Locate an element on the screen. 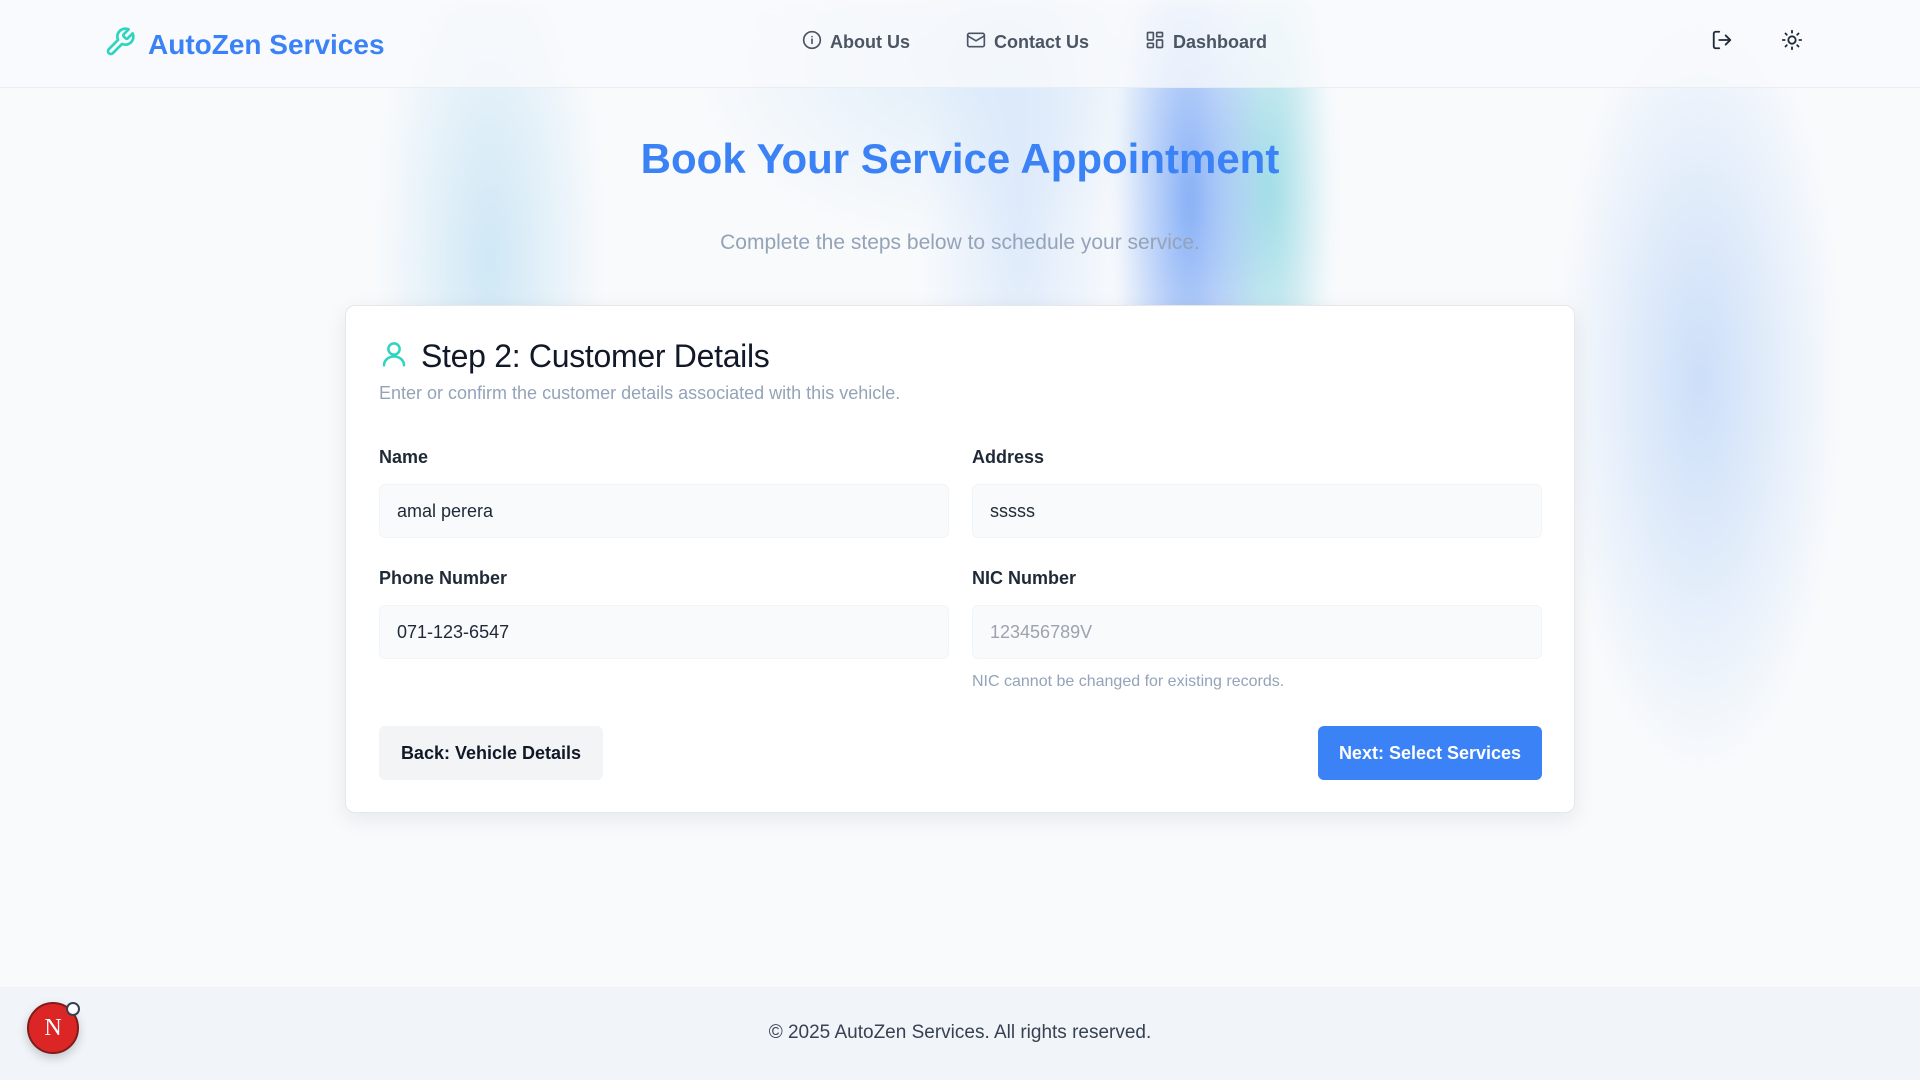 The width and height of the screenshot is (1920, 1080). header-actions is located at coordinates (1757, 42).